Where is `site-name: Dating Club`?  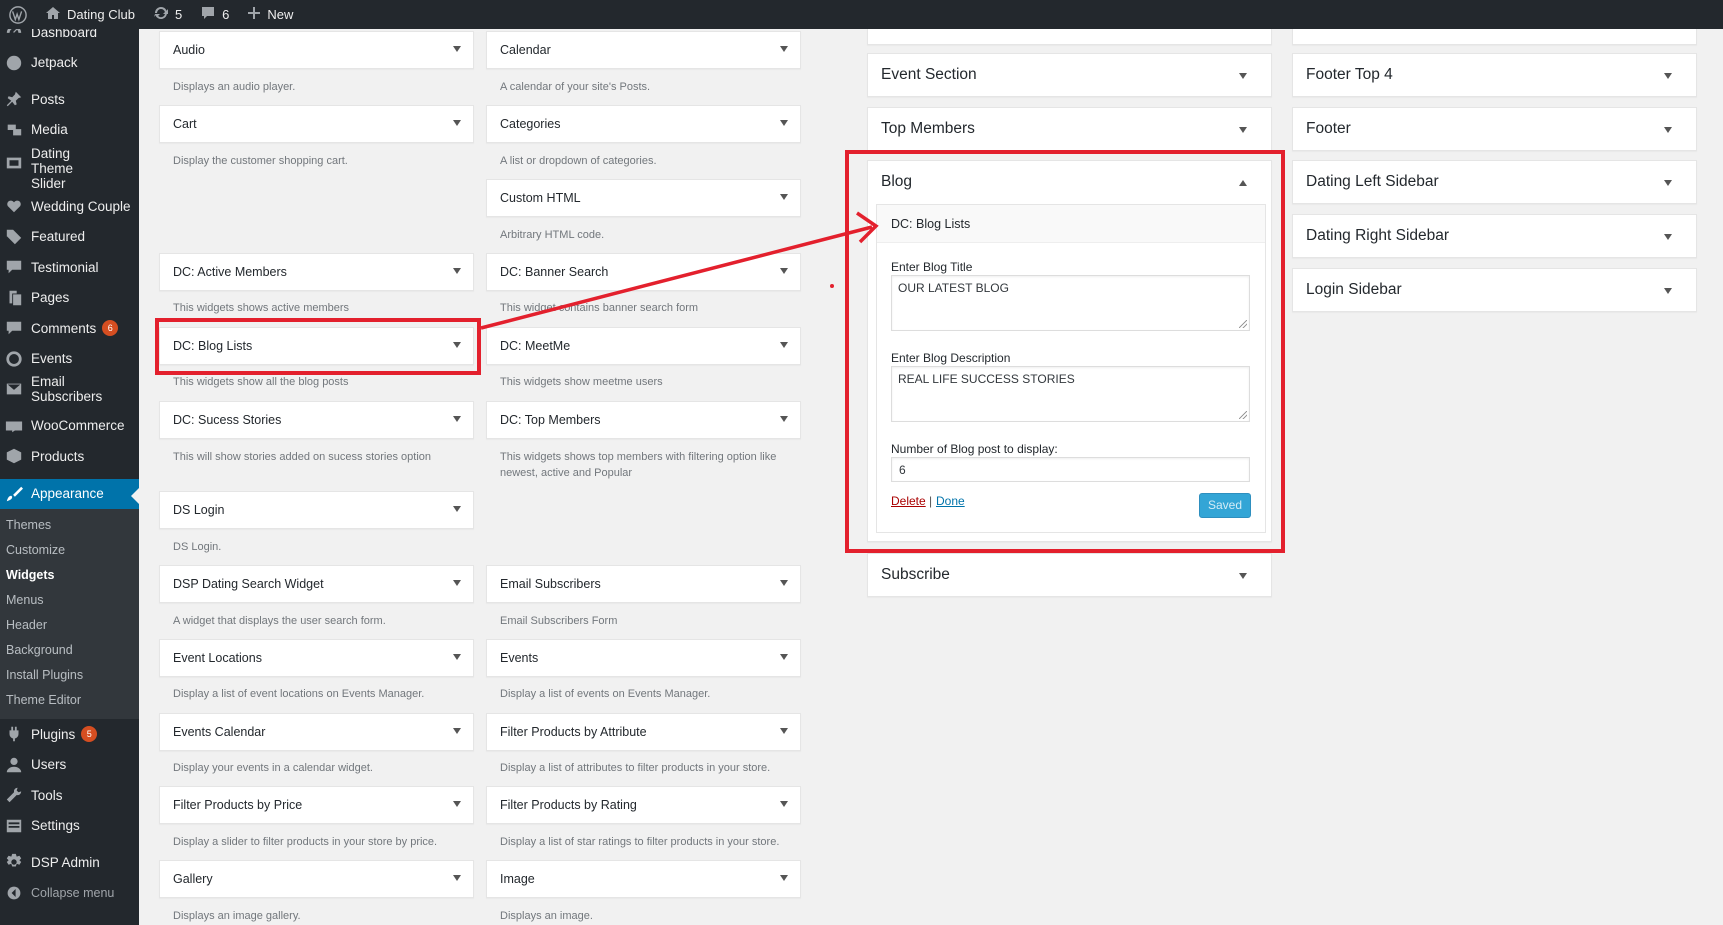 site-name: Dating Club is located at coordinates (101, 14).